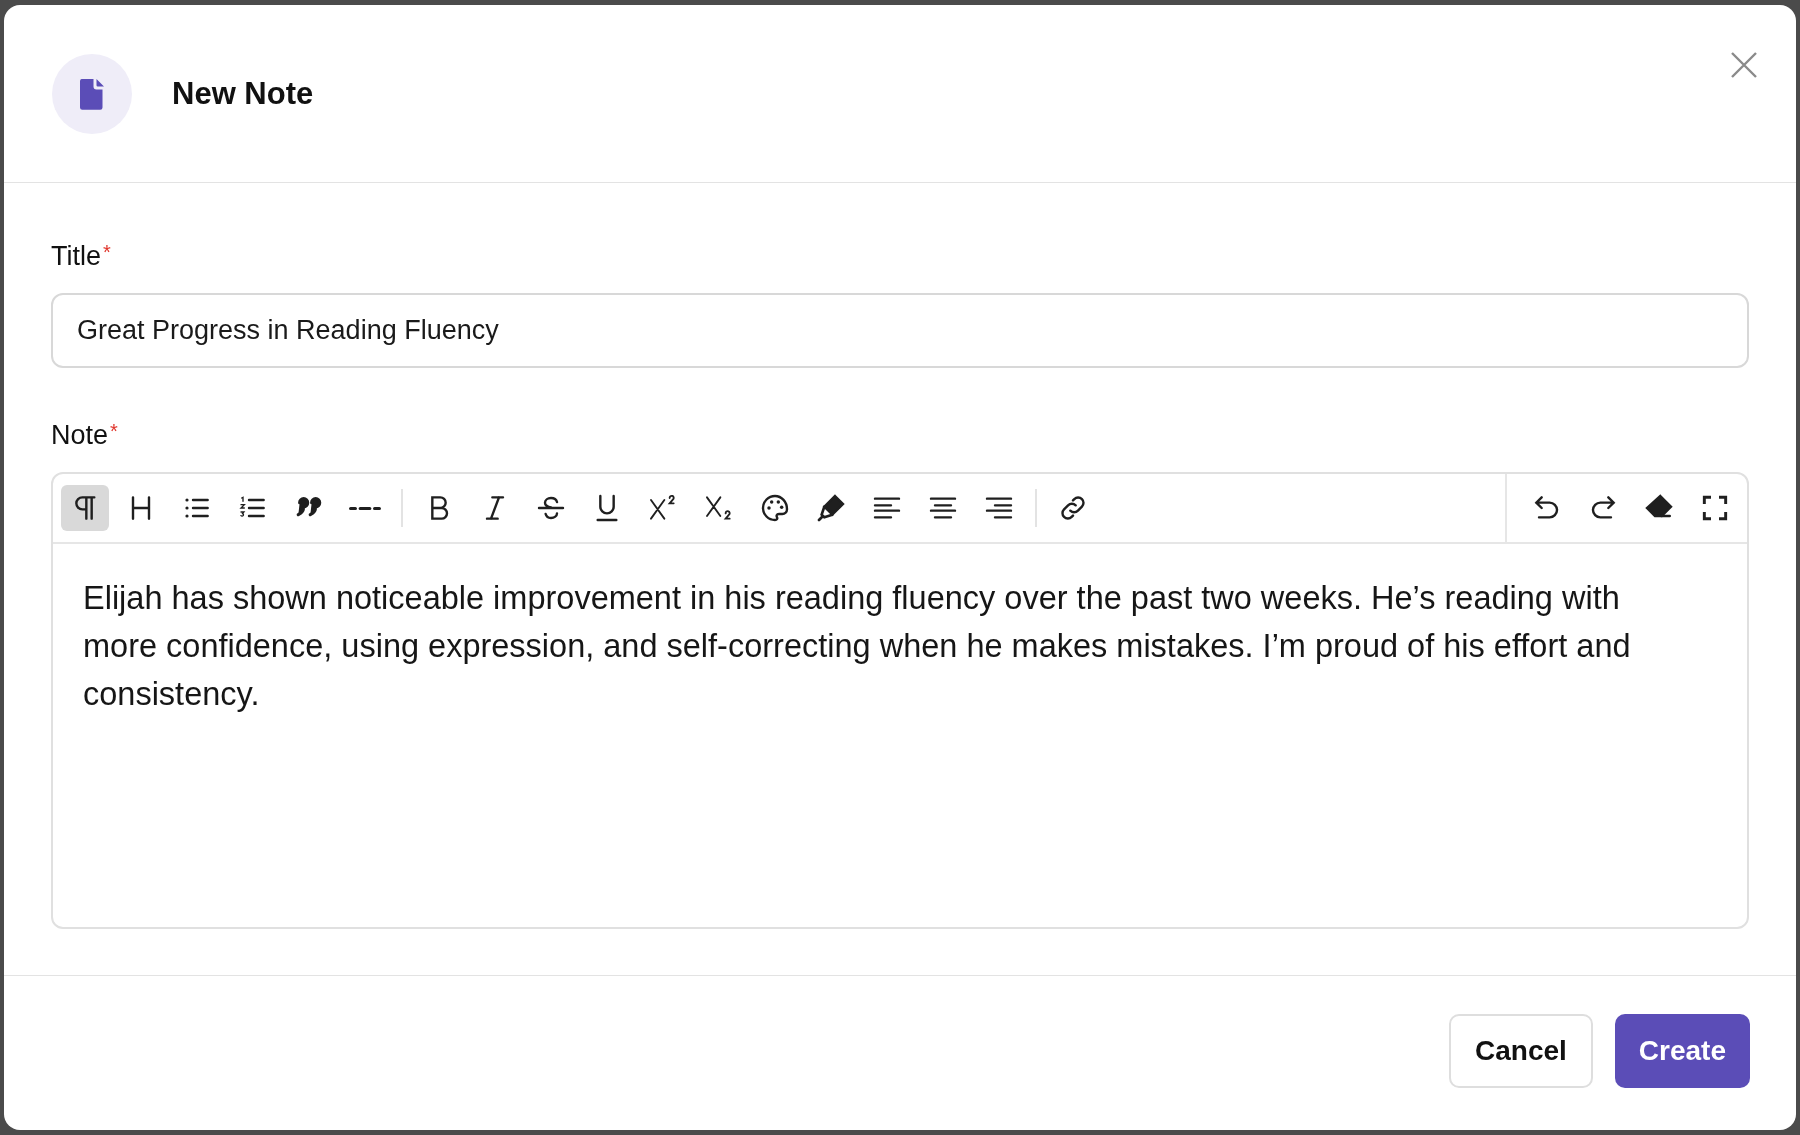  What do you see at coordinates (85, 508) in the screenshot?
I see `paragraph-button` at bounding box center [85, 508].